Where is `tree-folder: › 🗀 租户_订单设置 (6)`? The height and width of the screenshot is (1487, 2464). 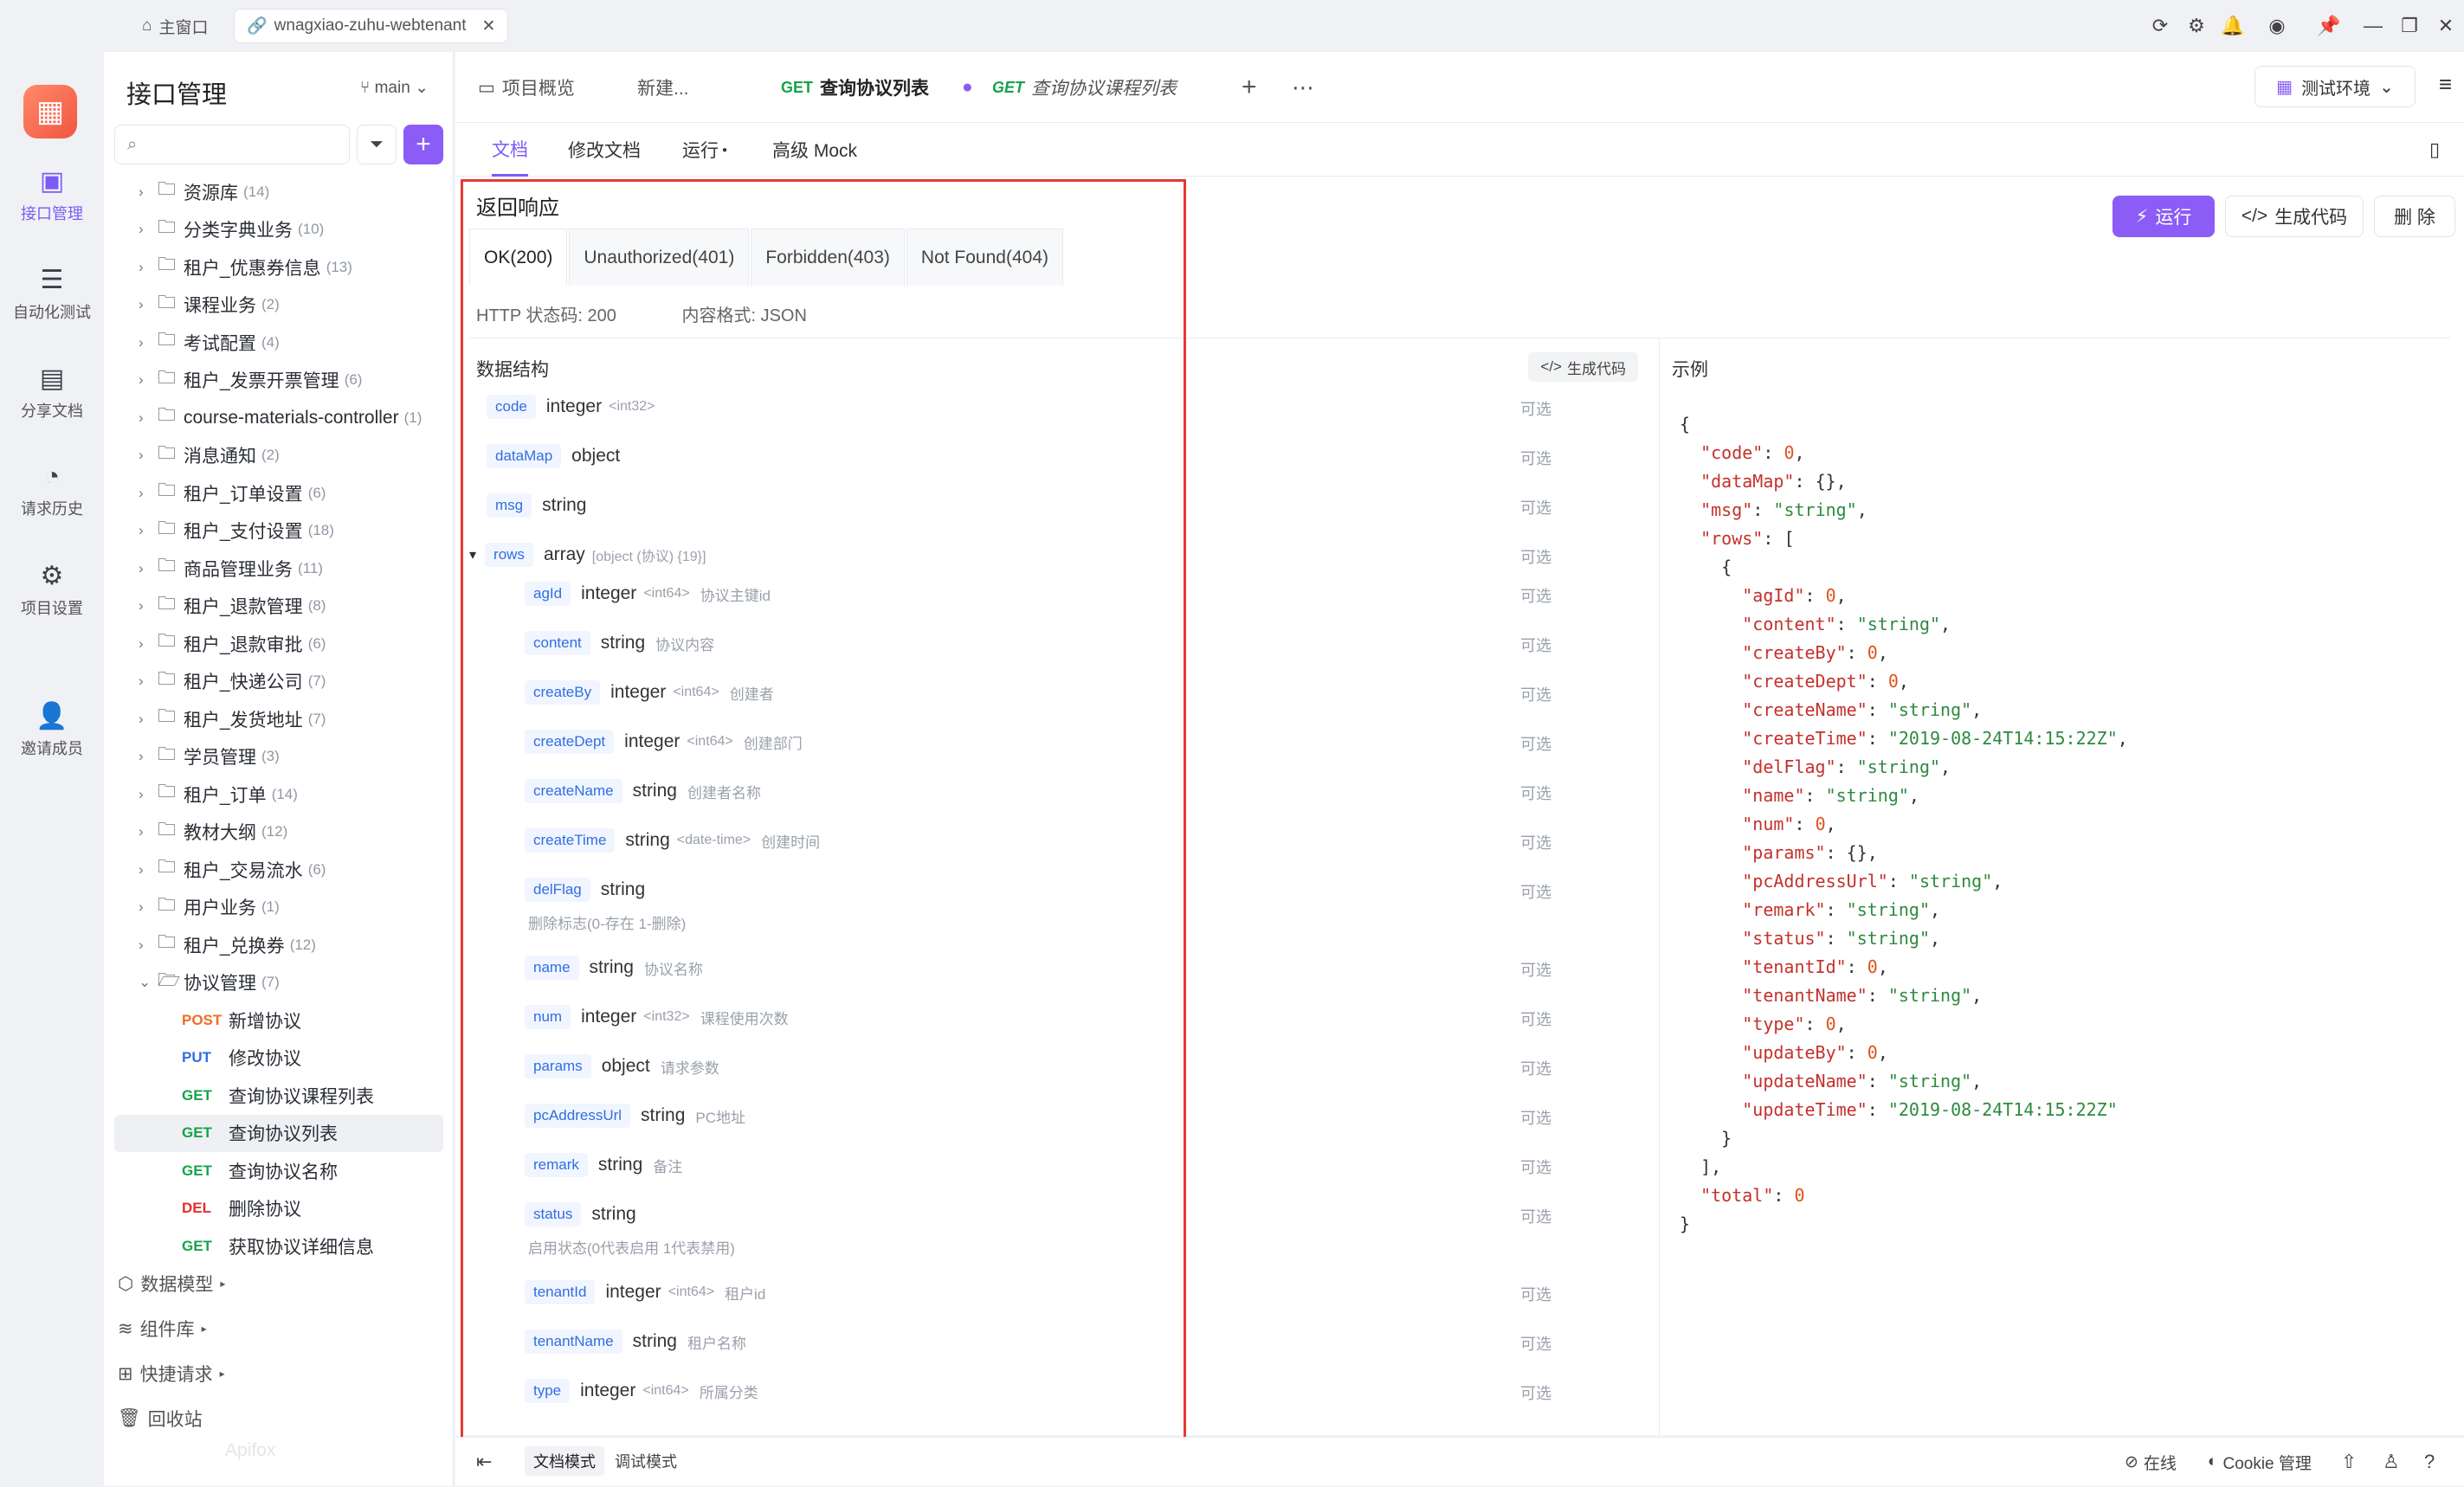 tree-folder: › 🗀 租户_订单设置 (6) is located at coordinates (279, 493).